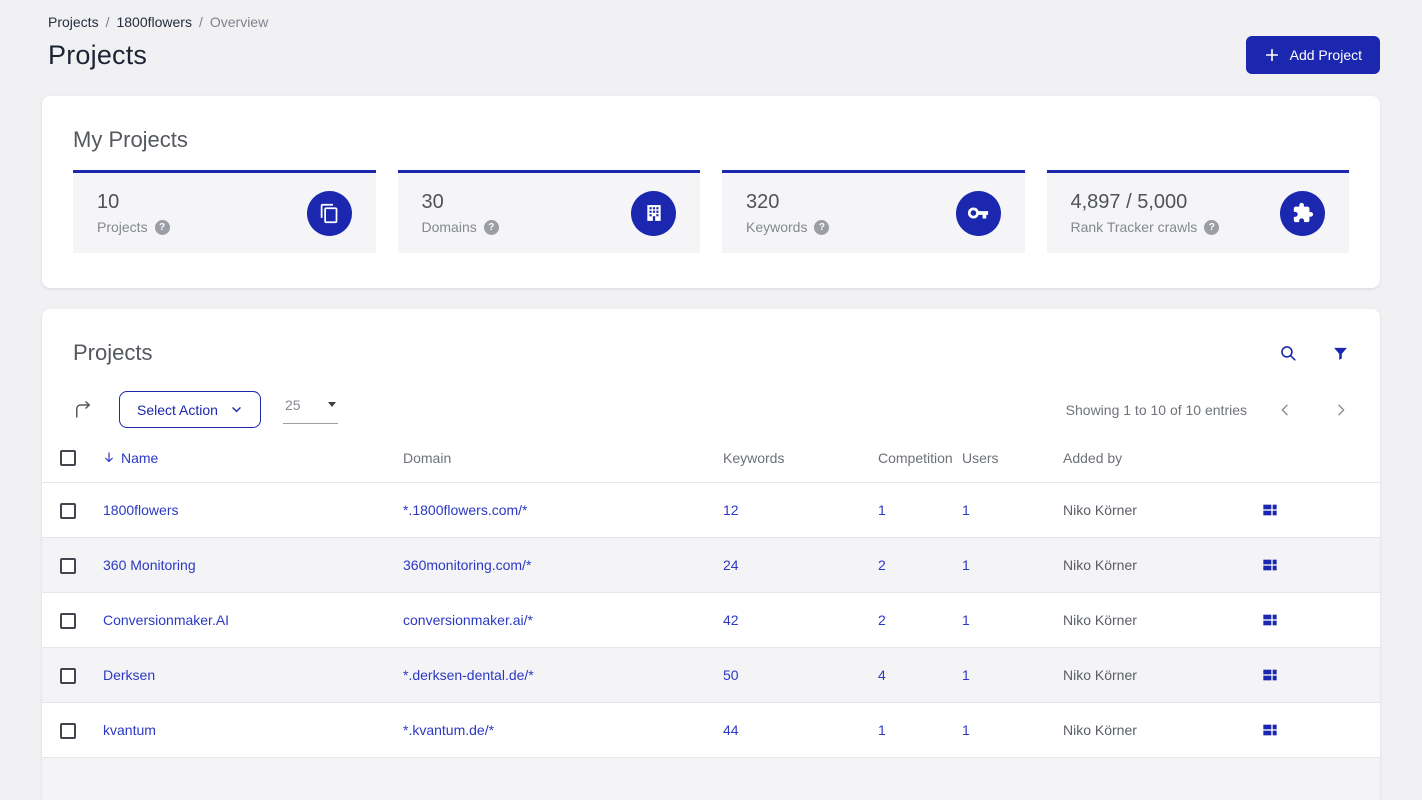 This screenshot has height=800, width=1422. What do you see at coordinates (1197, 211) in the screenshot?
I see `stat-card-rank-tracker: 4,897 / 5,000 Rank Tracker crawls ?` at bounding box center [1197, 211].